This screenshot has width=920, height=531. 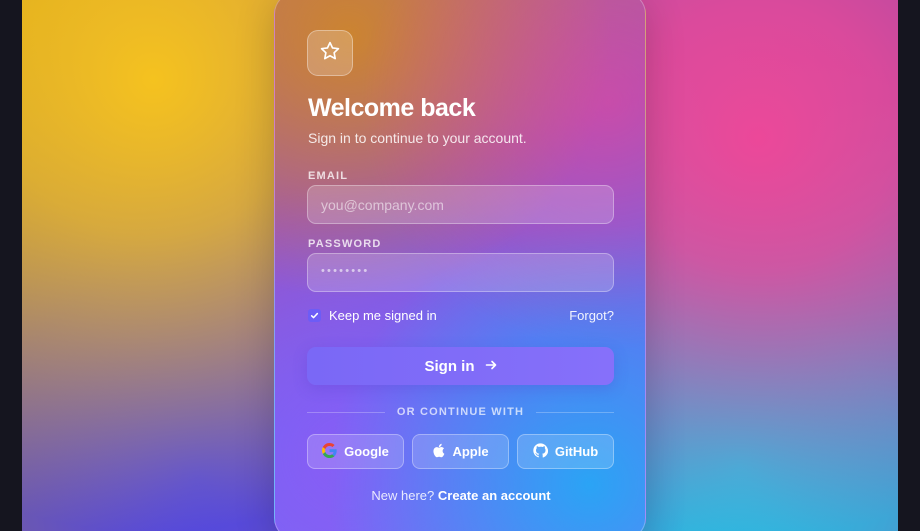 I want to click on github-signin-button: GitHub, so click(x=565, y=451).